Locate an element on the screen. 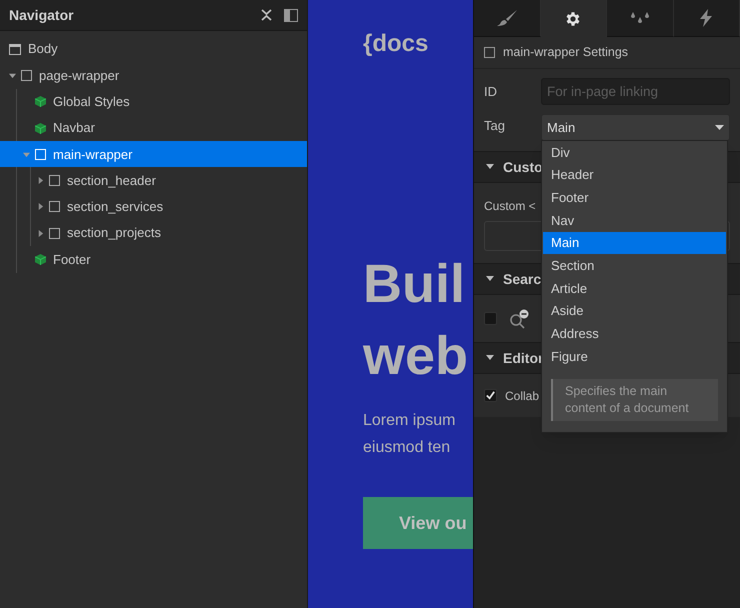 The height and width of the screenshot is (608, 740). tag-select: Main is located at coordinates (635, 127).